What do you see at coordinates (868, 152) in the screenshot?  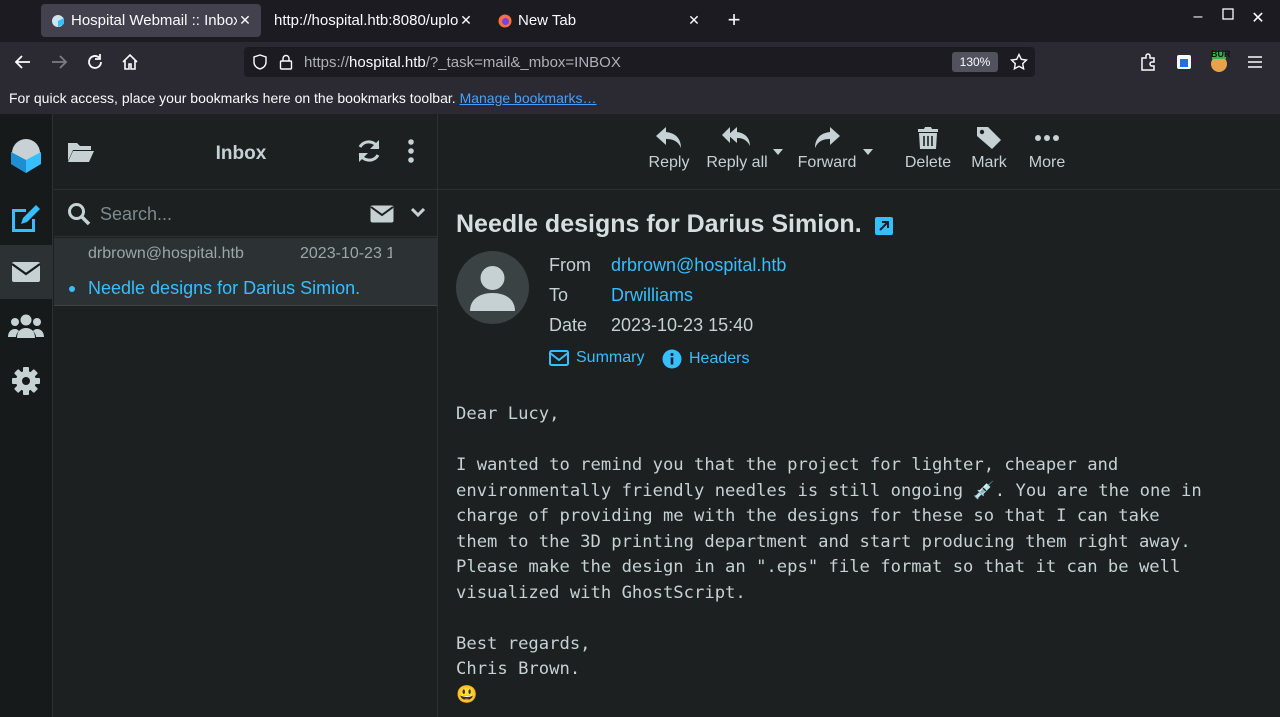 I see `forward-dropdown-icon` at bounding box center [868, 152].